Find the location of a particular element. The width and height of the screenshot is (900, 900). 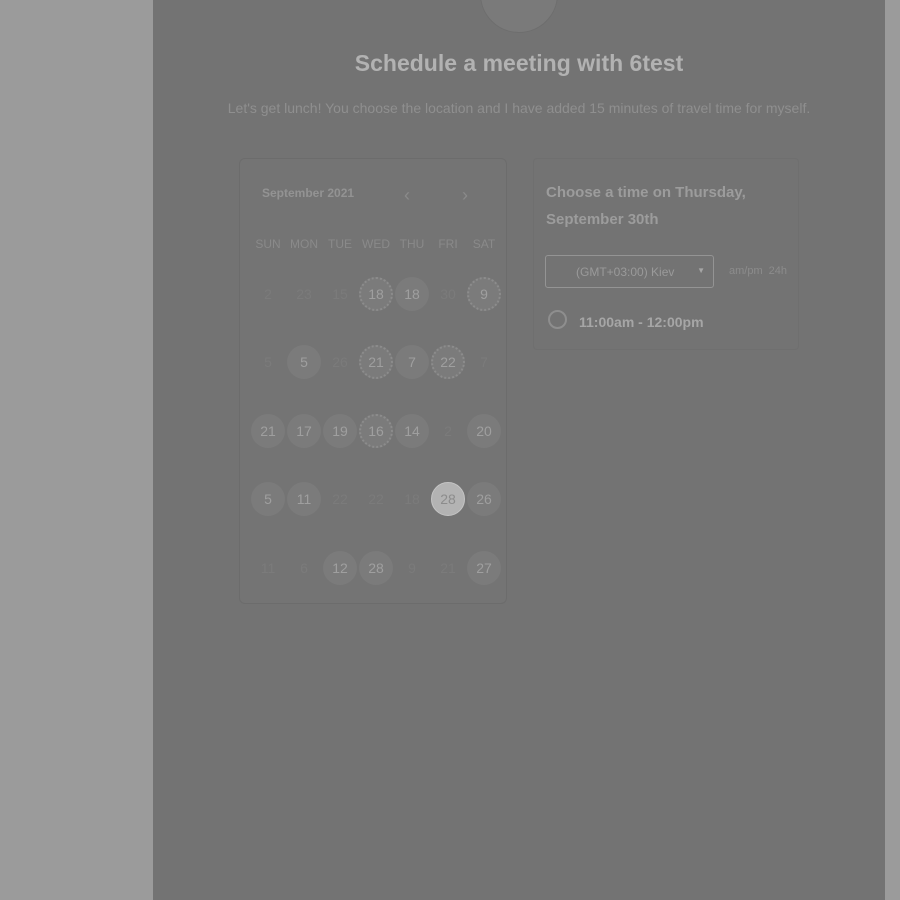

timezone-value: (GMT+03:00) Kiev is located at coordinates (625, 272).